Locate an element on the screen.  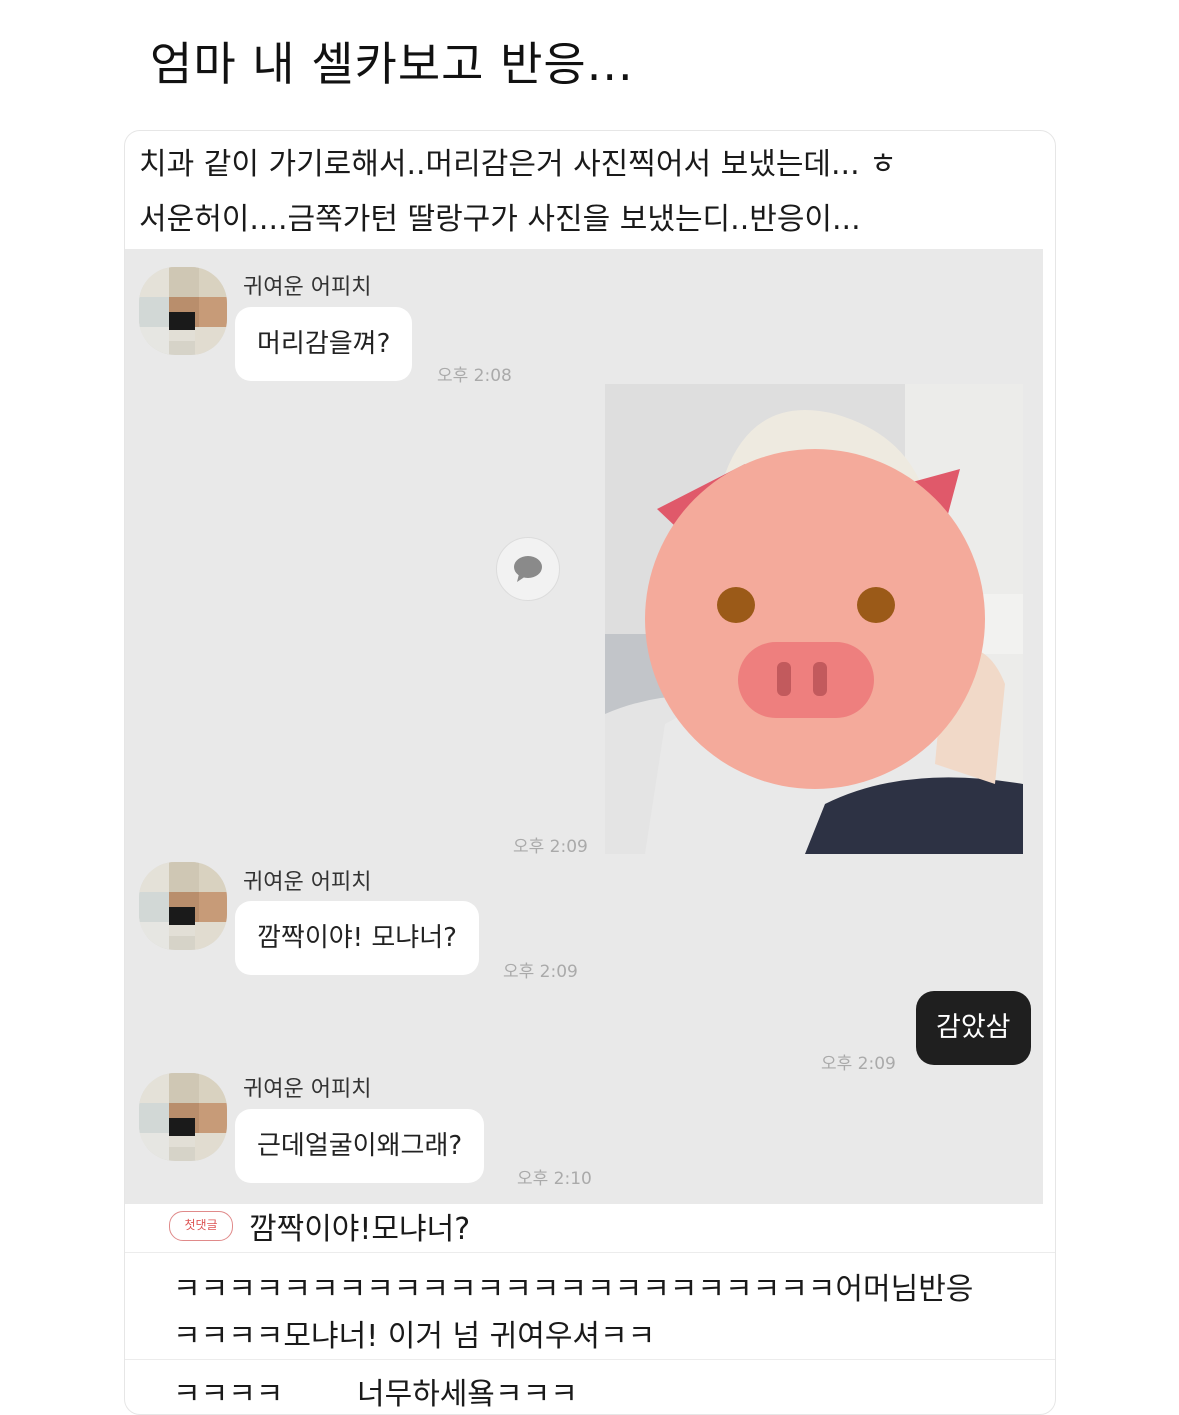
pig-face-sticker is located at coordinates (815, 619).